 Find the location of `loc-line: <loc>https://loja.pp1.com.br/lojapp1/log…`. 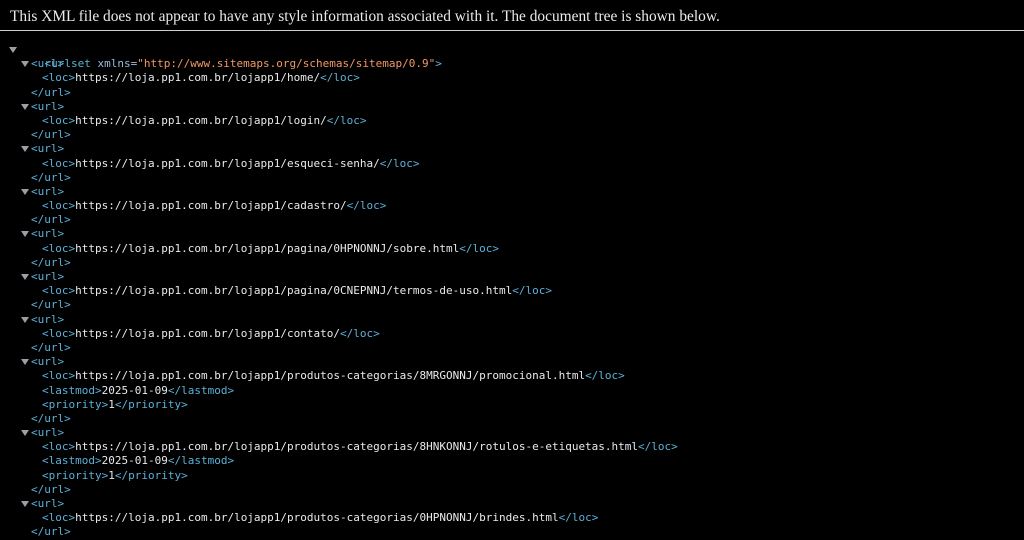

loc-line: <loc>https://loja.pp1.com.br/lojapp1/log… is located at coordinates (512, 121).